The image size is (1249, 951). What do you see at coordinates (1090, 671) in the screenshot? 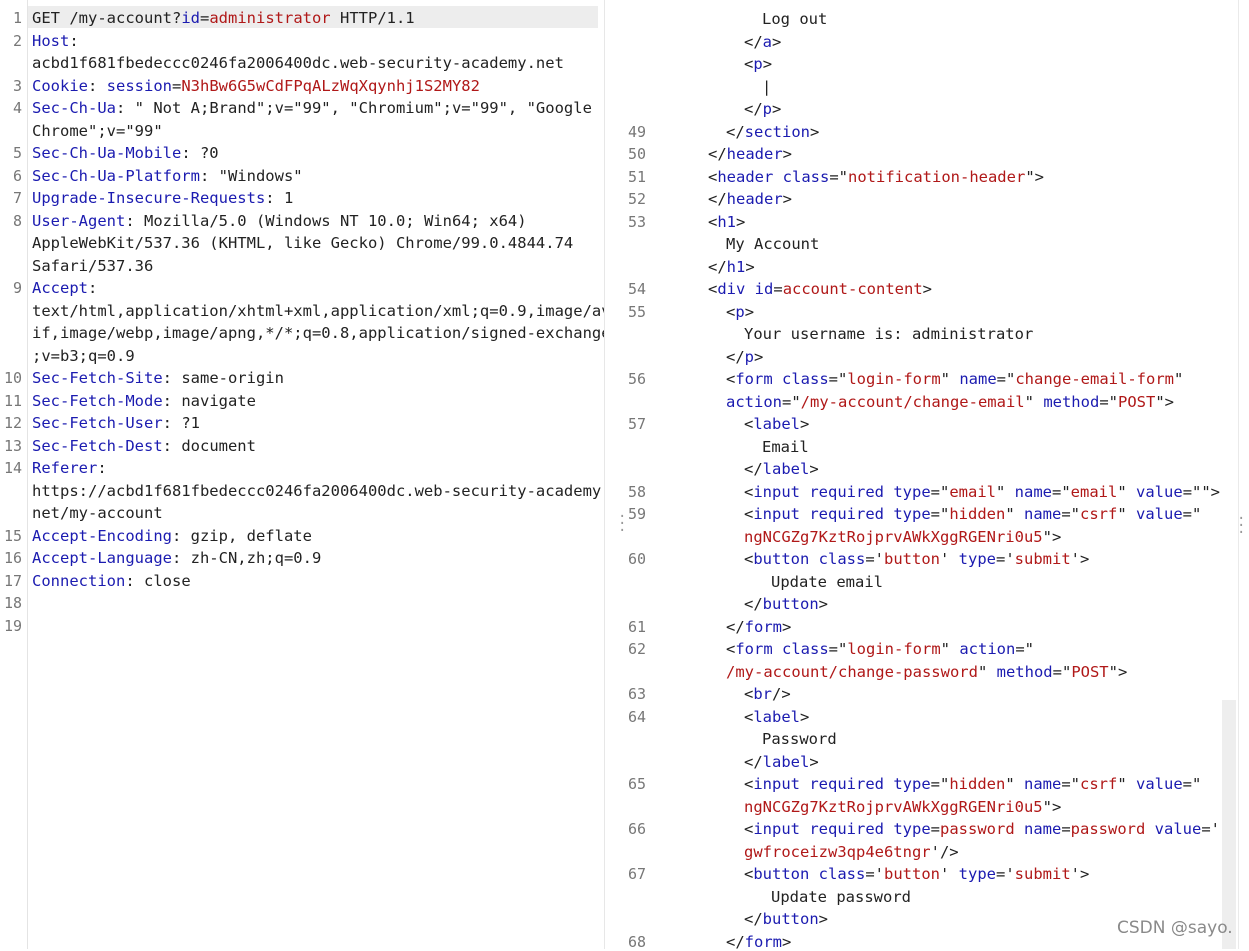
I see `code-token: POST` at bounding box center [1090, 671].